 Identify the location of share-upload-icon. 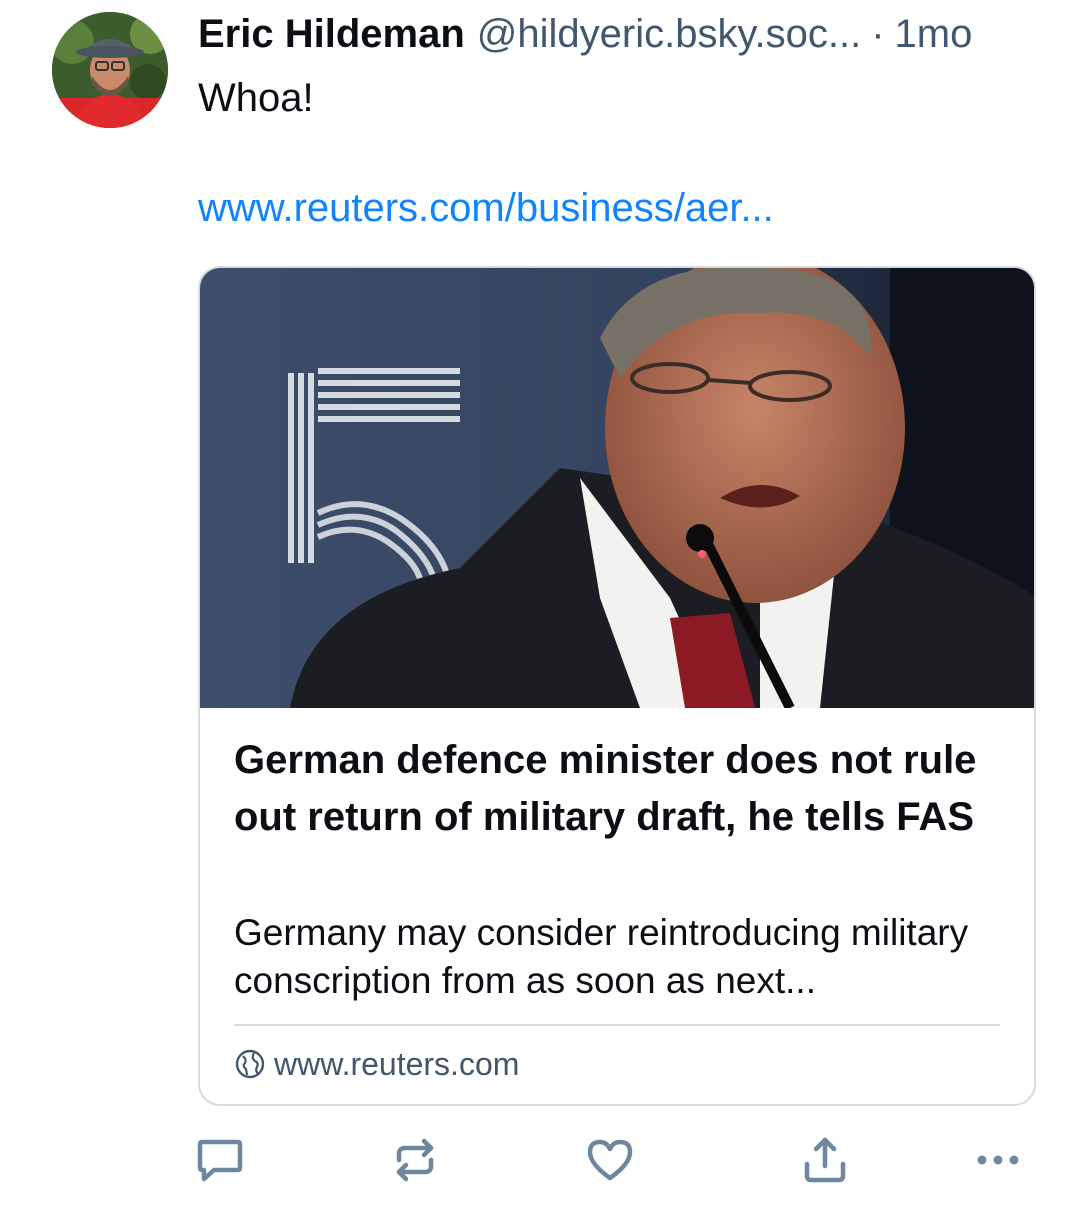
(825, 1160).